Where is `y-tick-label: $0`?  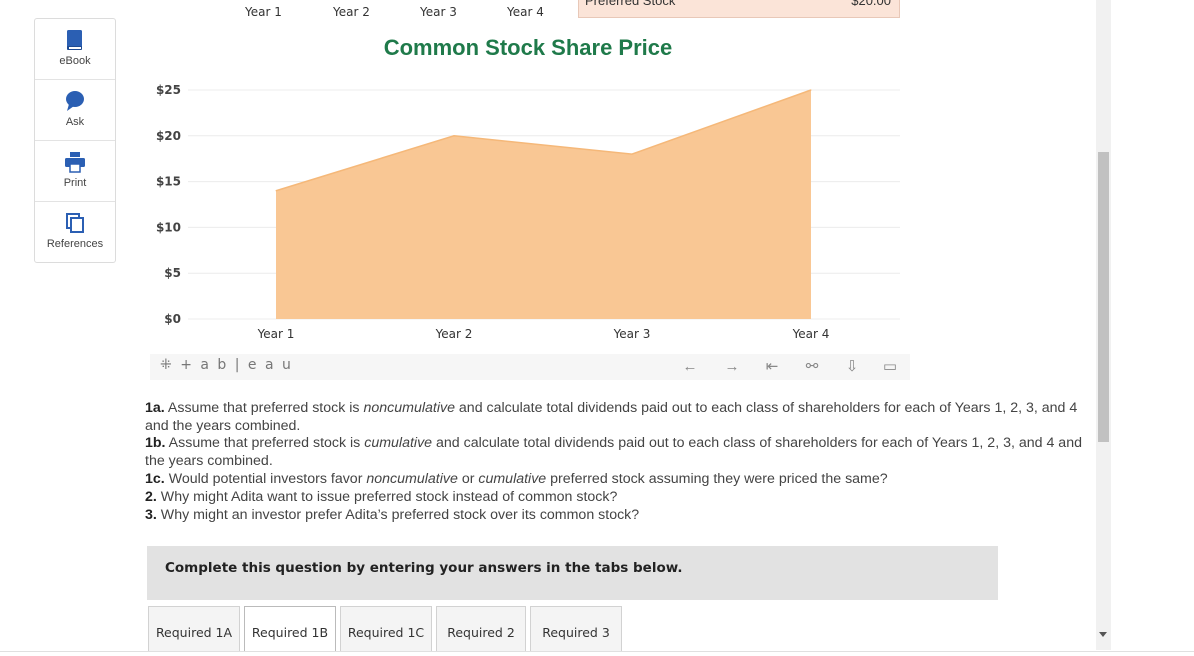
y-tick-label: $0 is located at coordinates (172, 319).